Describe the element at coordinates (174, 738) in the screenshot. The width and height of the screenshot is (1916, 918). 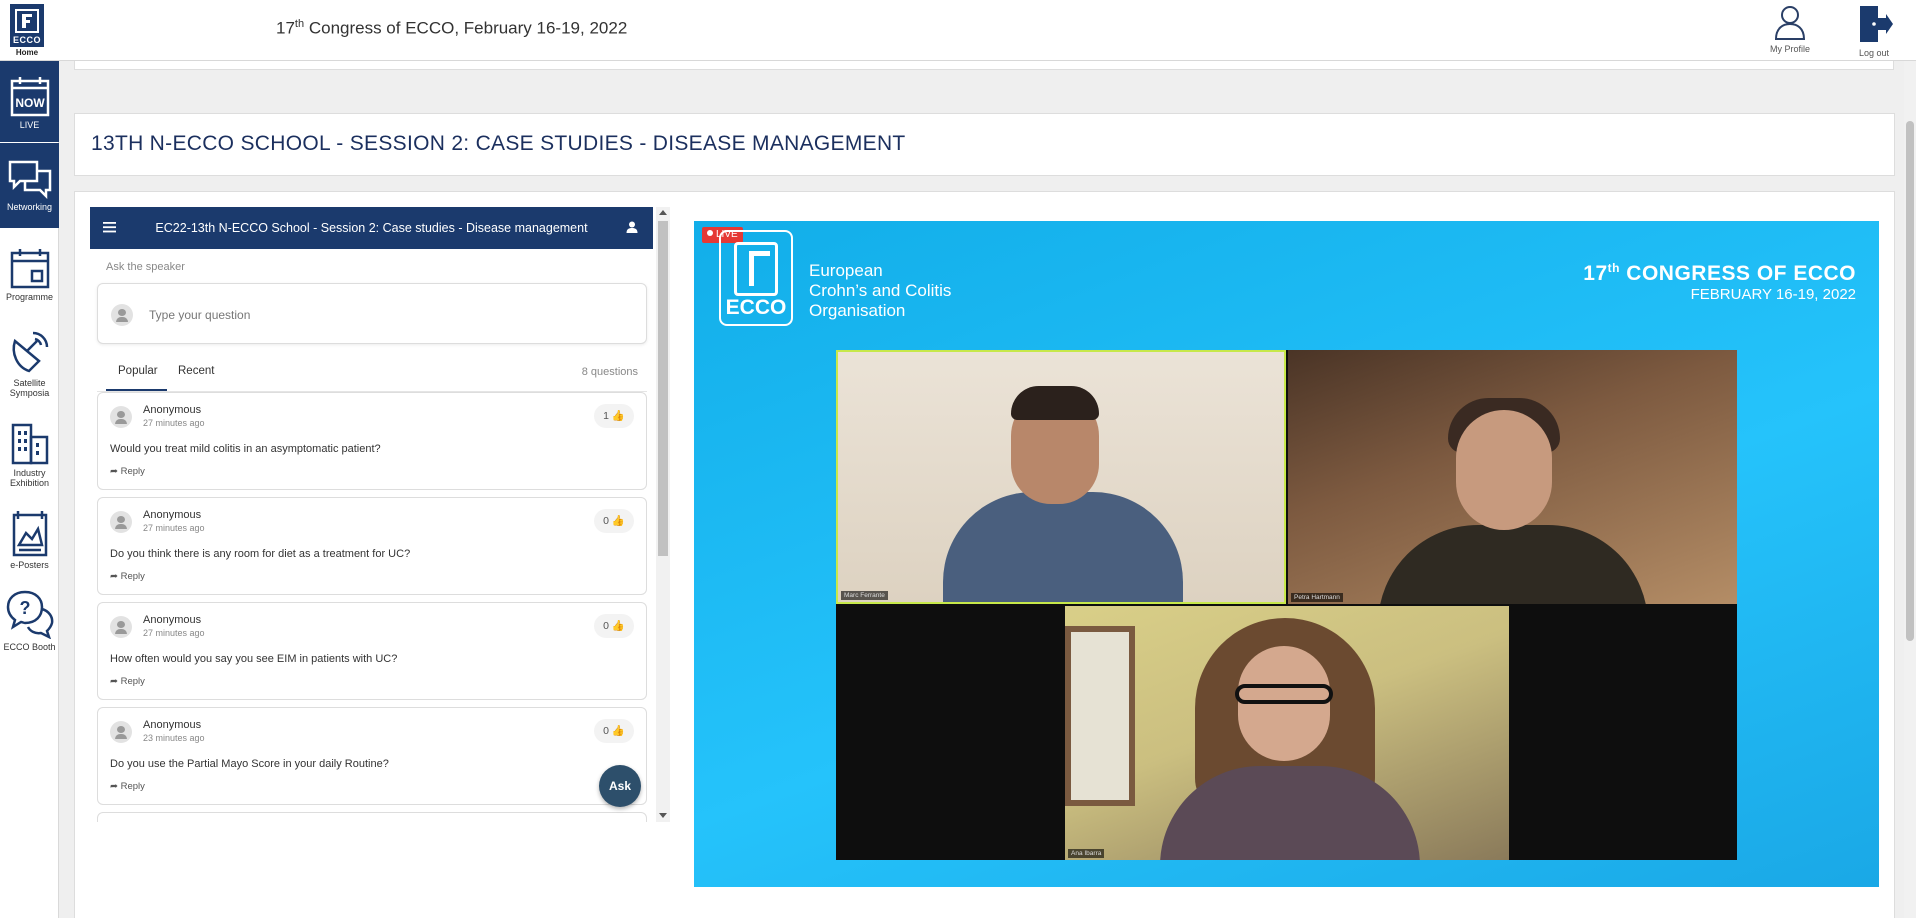
I see `question-time: 23 minutes ago` at that location.